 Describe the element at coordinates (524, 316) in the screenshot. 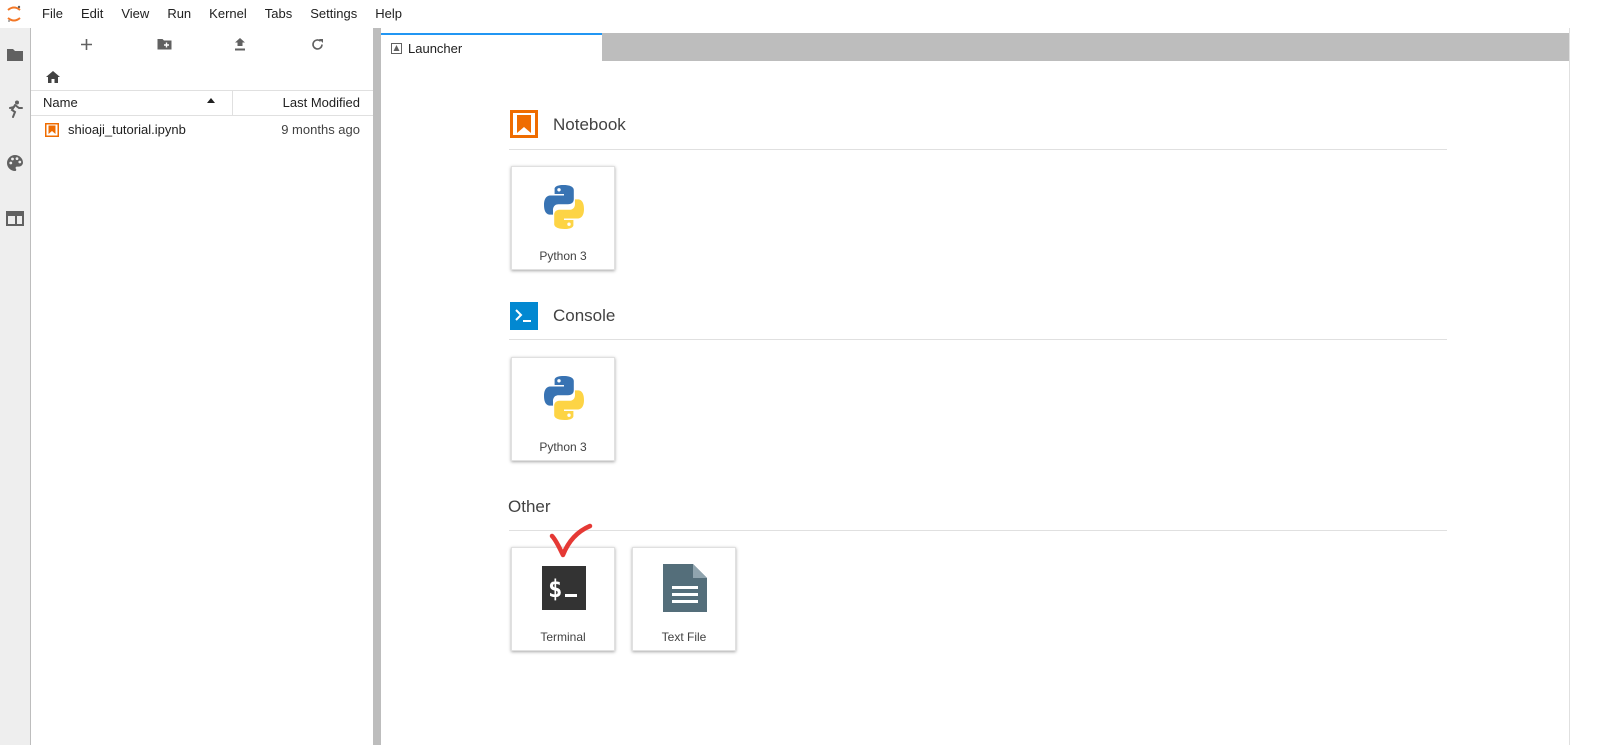

I see `console-icon` at that location.